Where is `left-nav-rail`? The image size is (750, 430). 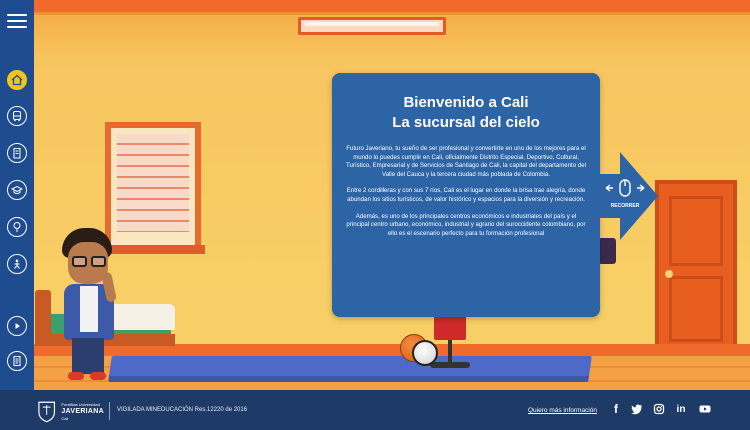
left-nav-rail is located at coordinates (17, 195).